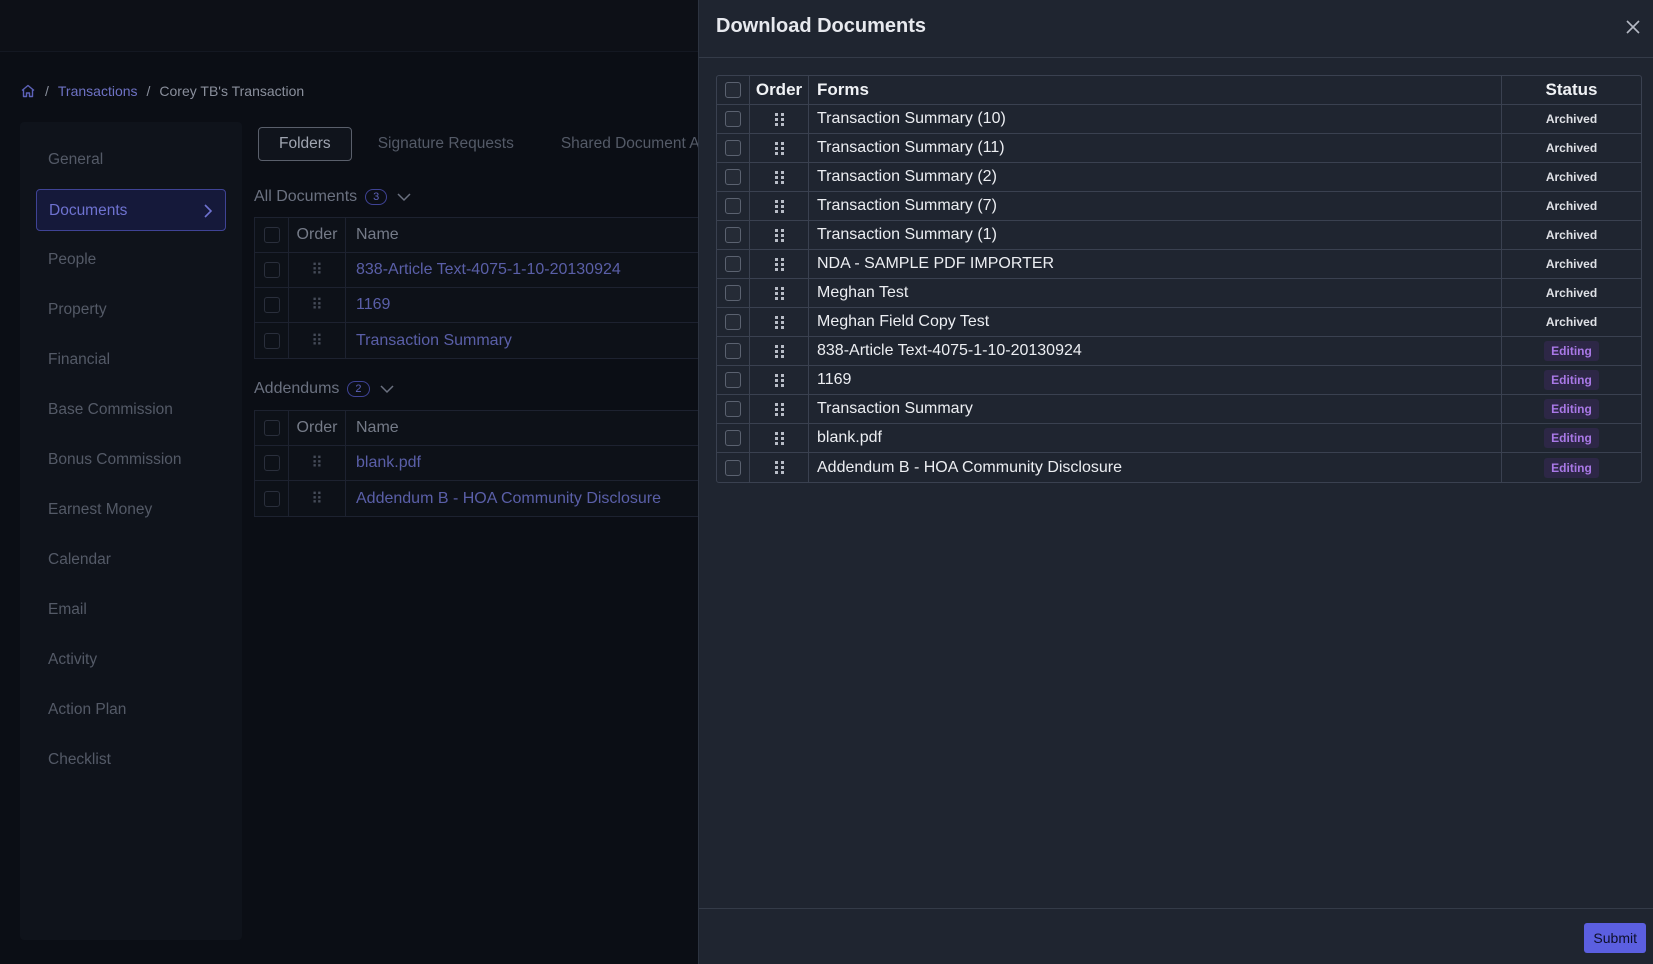 The width and height of the screenshot is (1653, 964). I want to click on section-title: All Documents, so click(306, 196).